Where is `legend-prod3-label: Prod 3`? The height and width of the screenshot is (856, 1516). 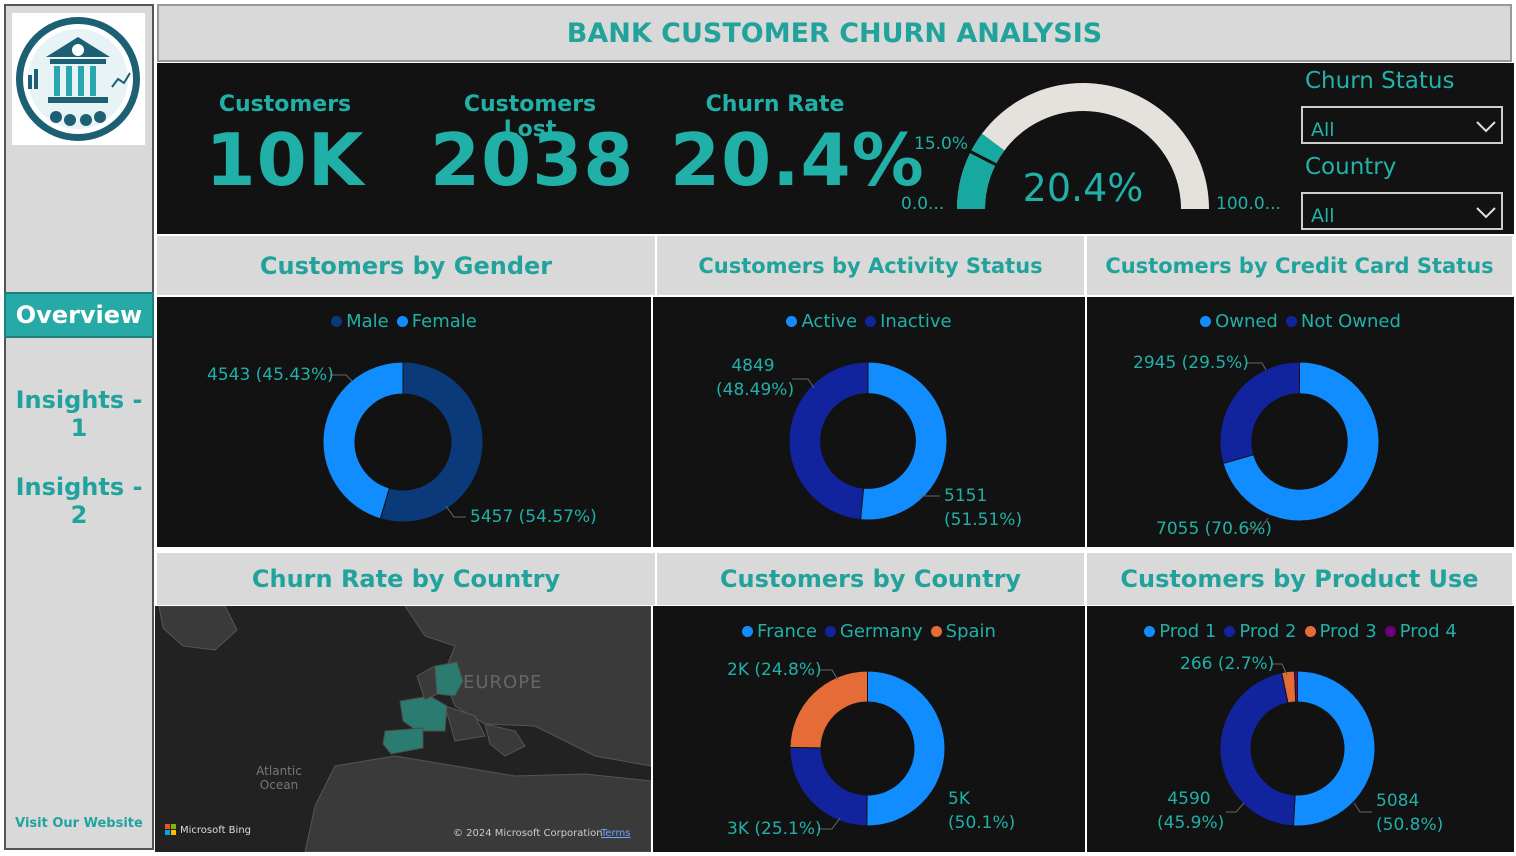
legend-prod3-label: Prod 3 is located at coordinates (1348, 631).